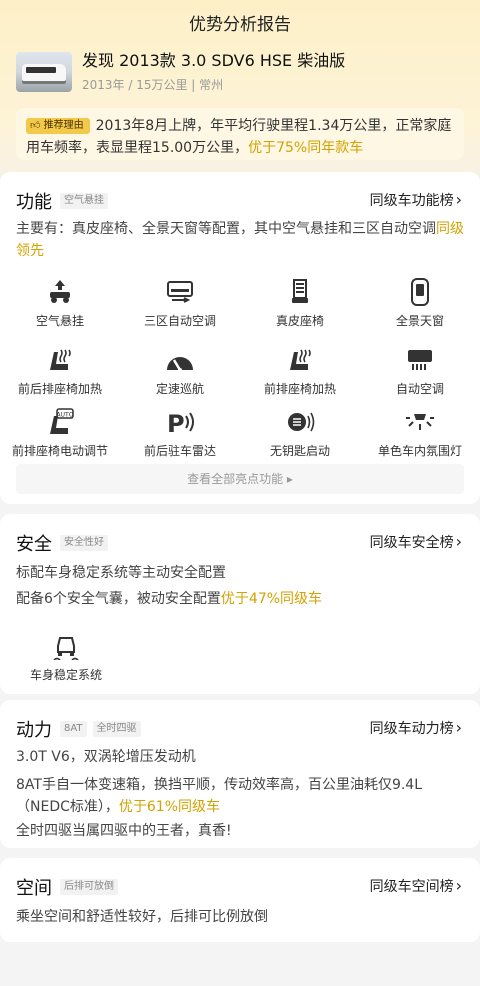  Describe the element at coordinates (121, 573) in the screenshot. I see `safety-line1: 标配车身稳定系统等主动安全配置` at that location.